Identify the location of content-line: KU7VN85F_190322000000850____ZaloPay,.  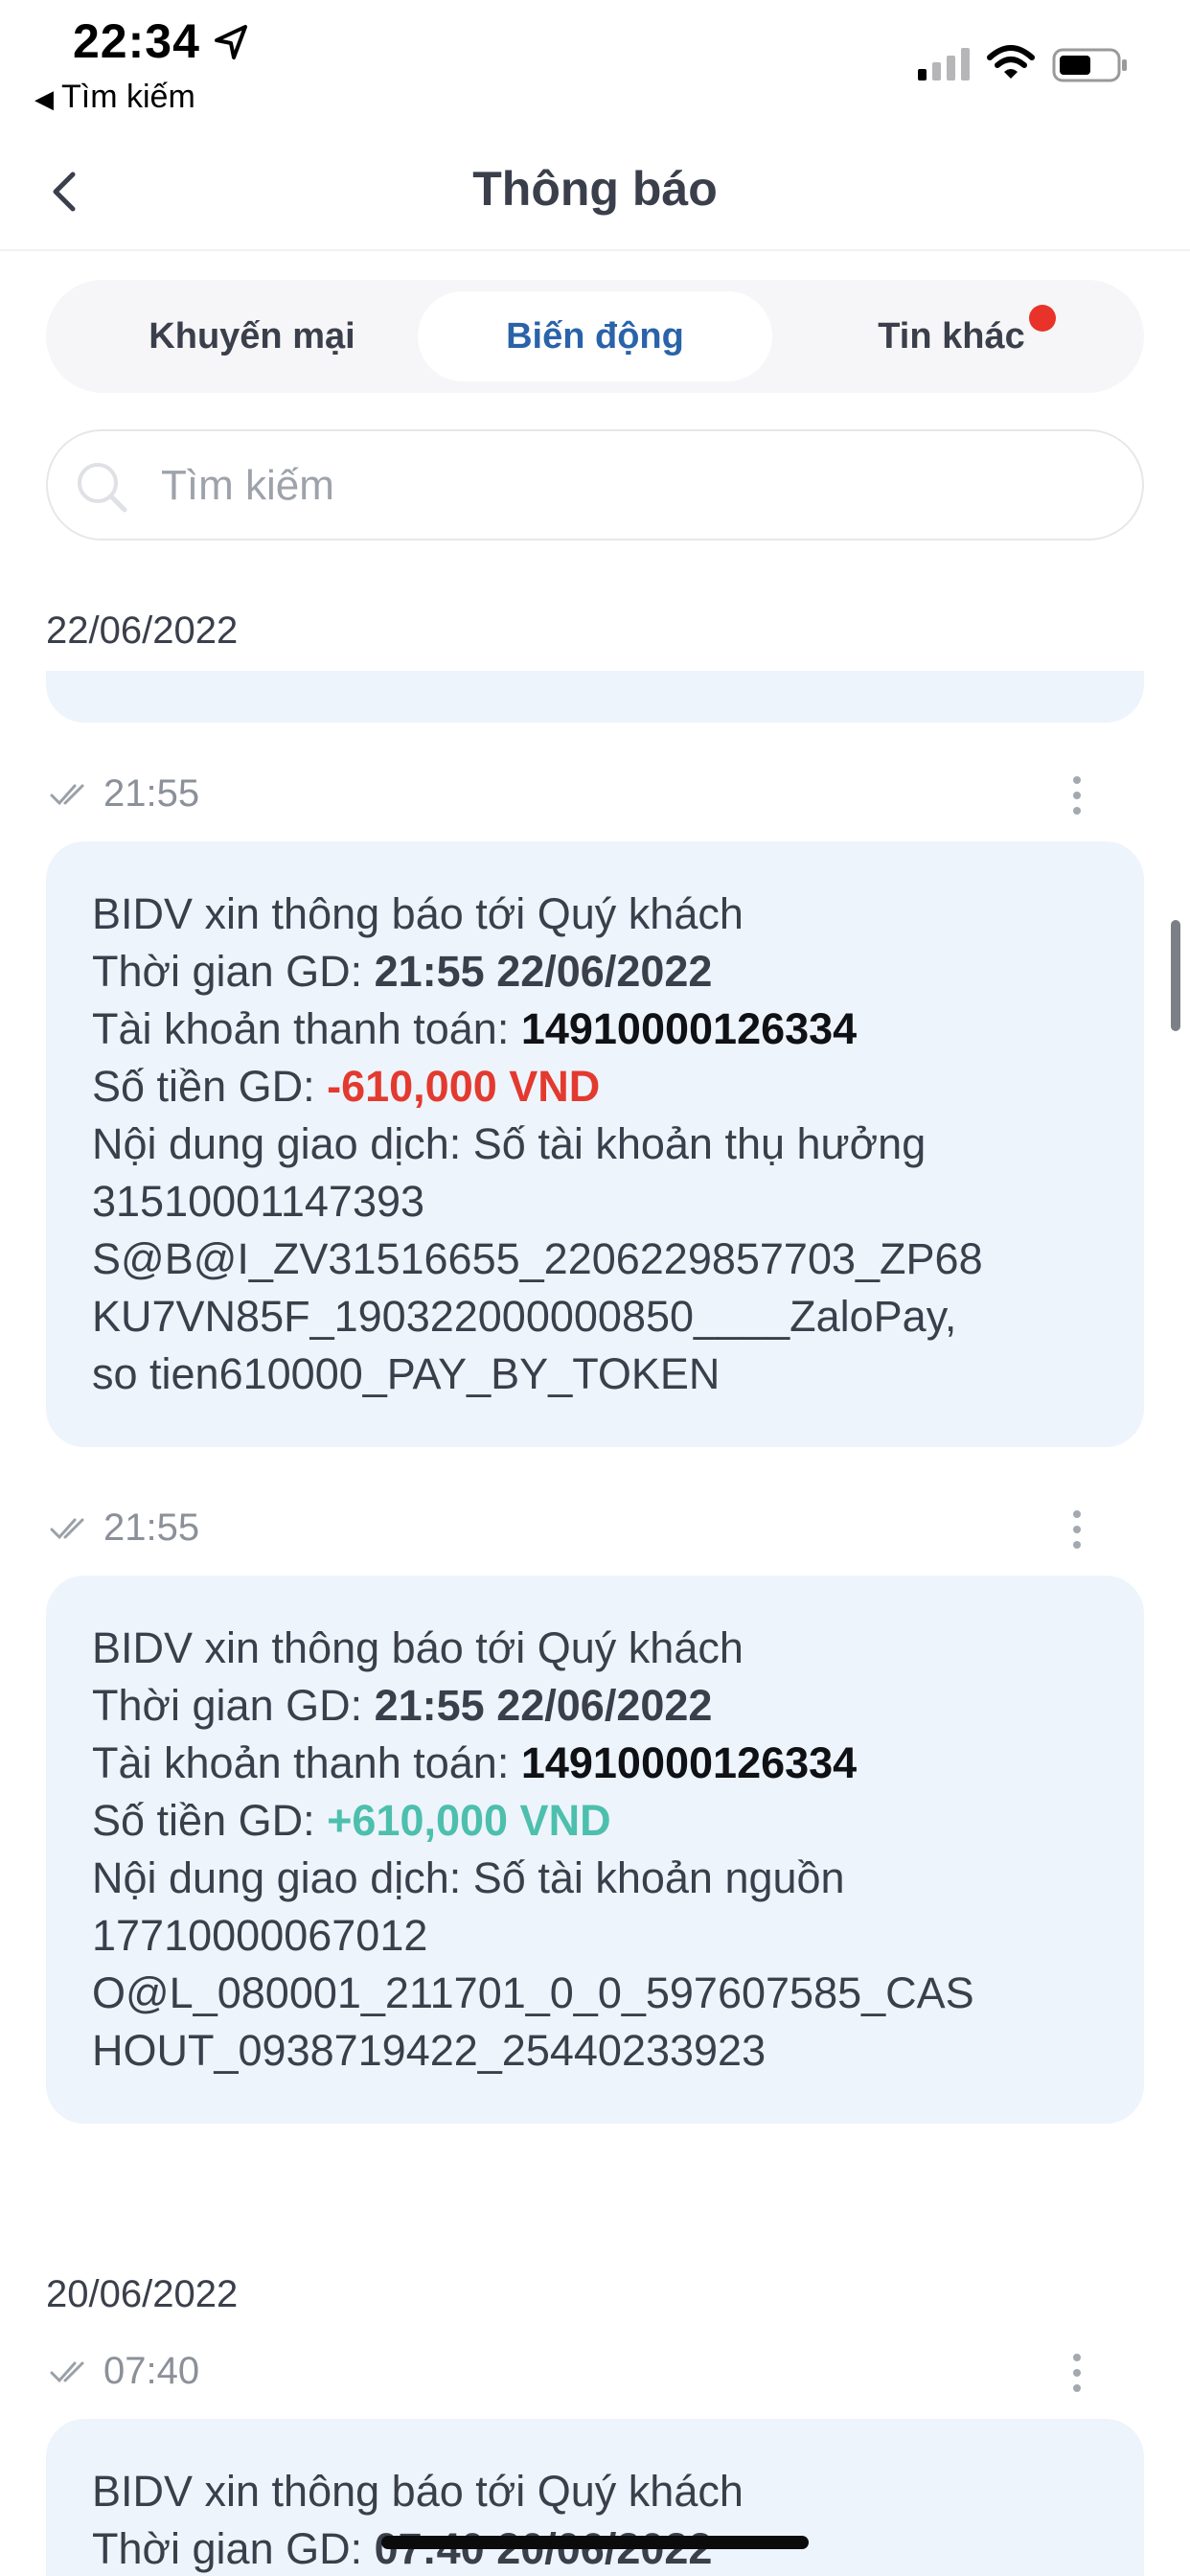
(525, 1316).